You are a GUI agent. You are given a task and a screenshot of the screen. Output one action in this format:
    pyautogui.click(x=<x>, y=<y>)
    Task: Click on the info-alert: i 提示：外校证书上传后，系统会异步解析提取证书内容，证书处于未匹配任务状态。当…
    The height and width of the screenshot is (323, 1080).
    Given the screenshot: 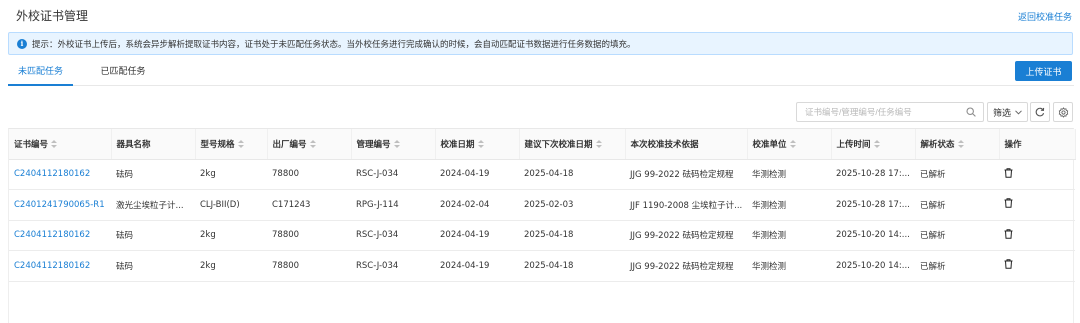 What is the action you would take?
    pyautogui.click(x=540, y=43)
    